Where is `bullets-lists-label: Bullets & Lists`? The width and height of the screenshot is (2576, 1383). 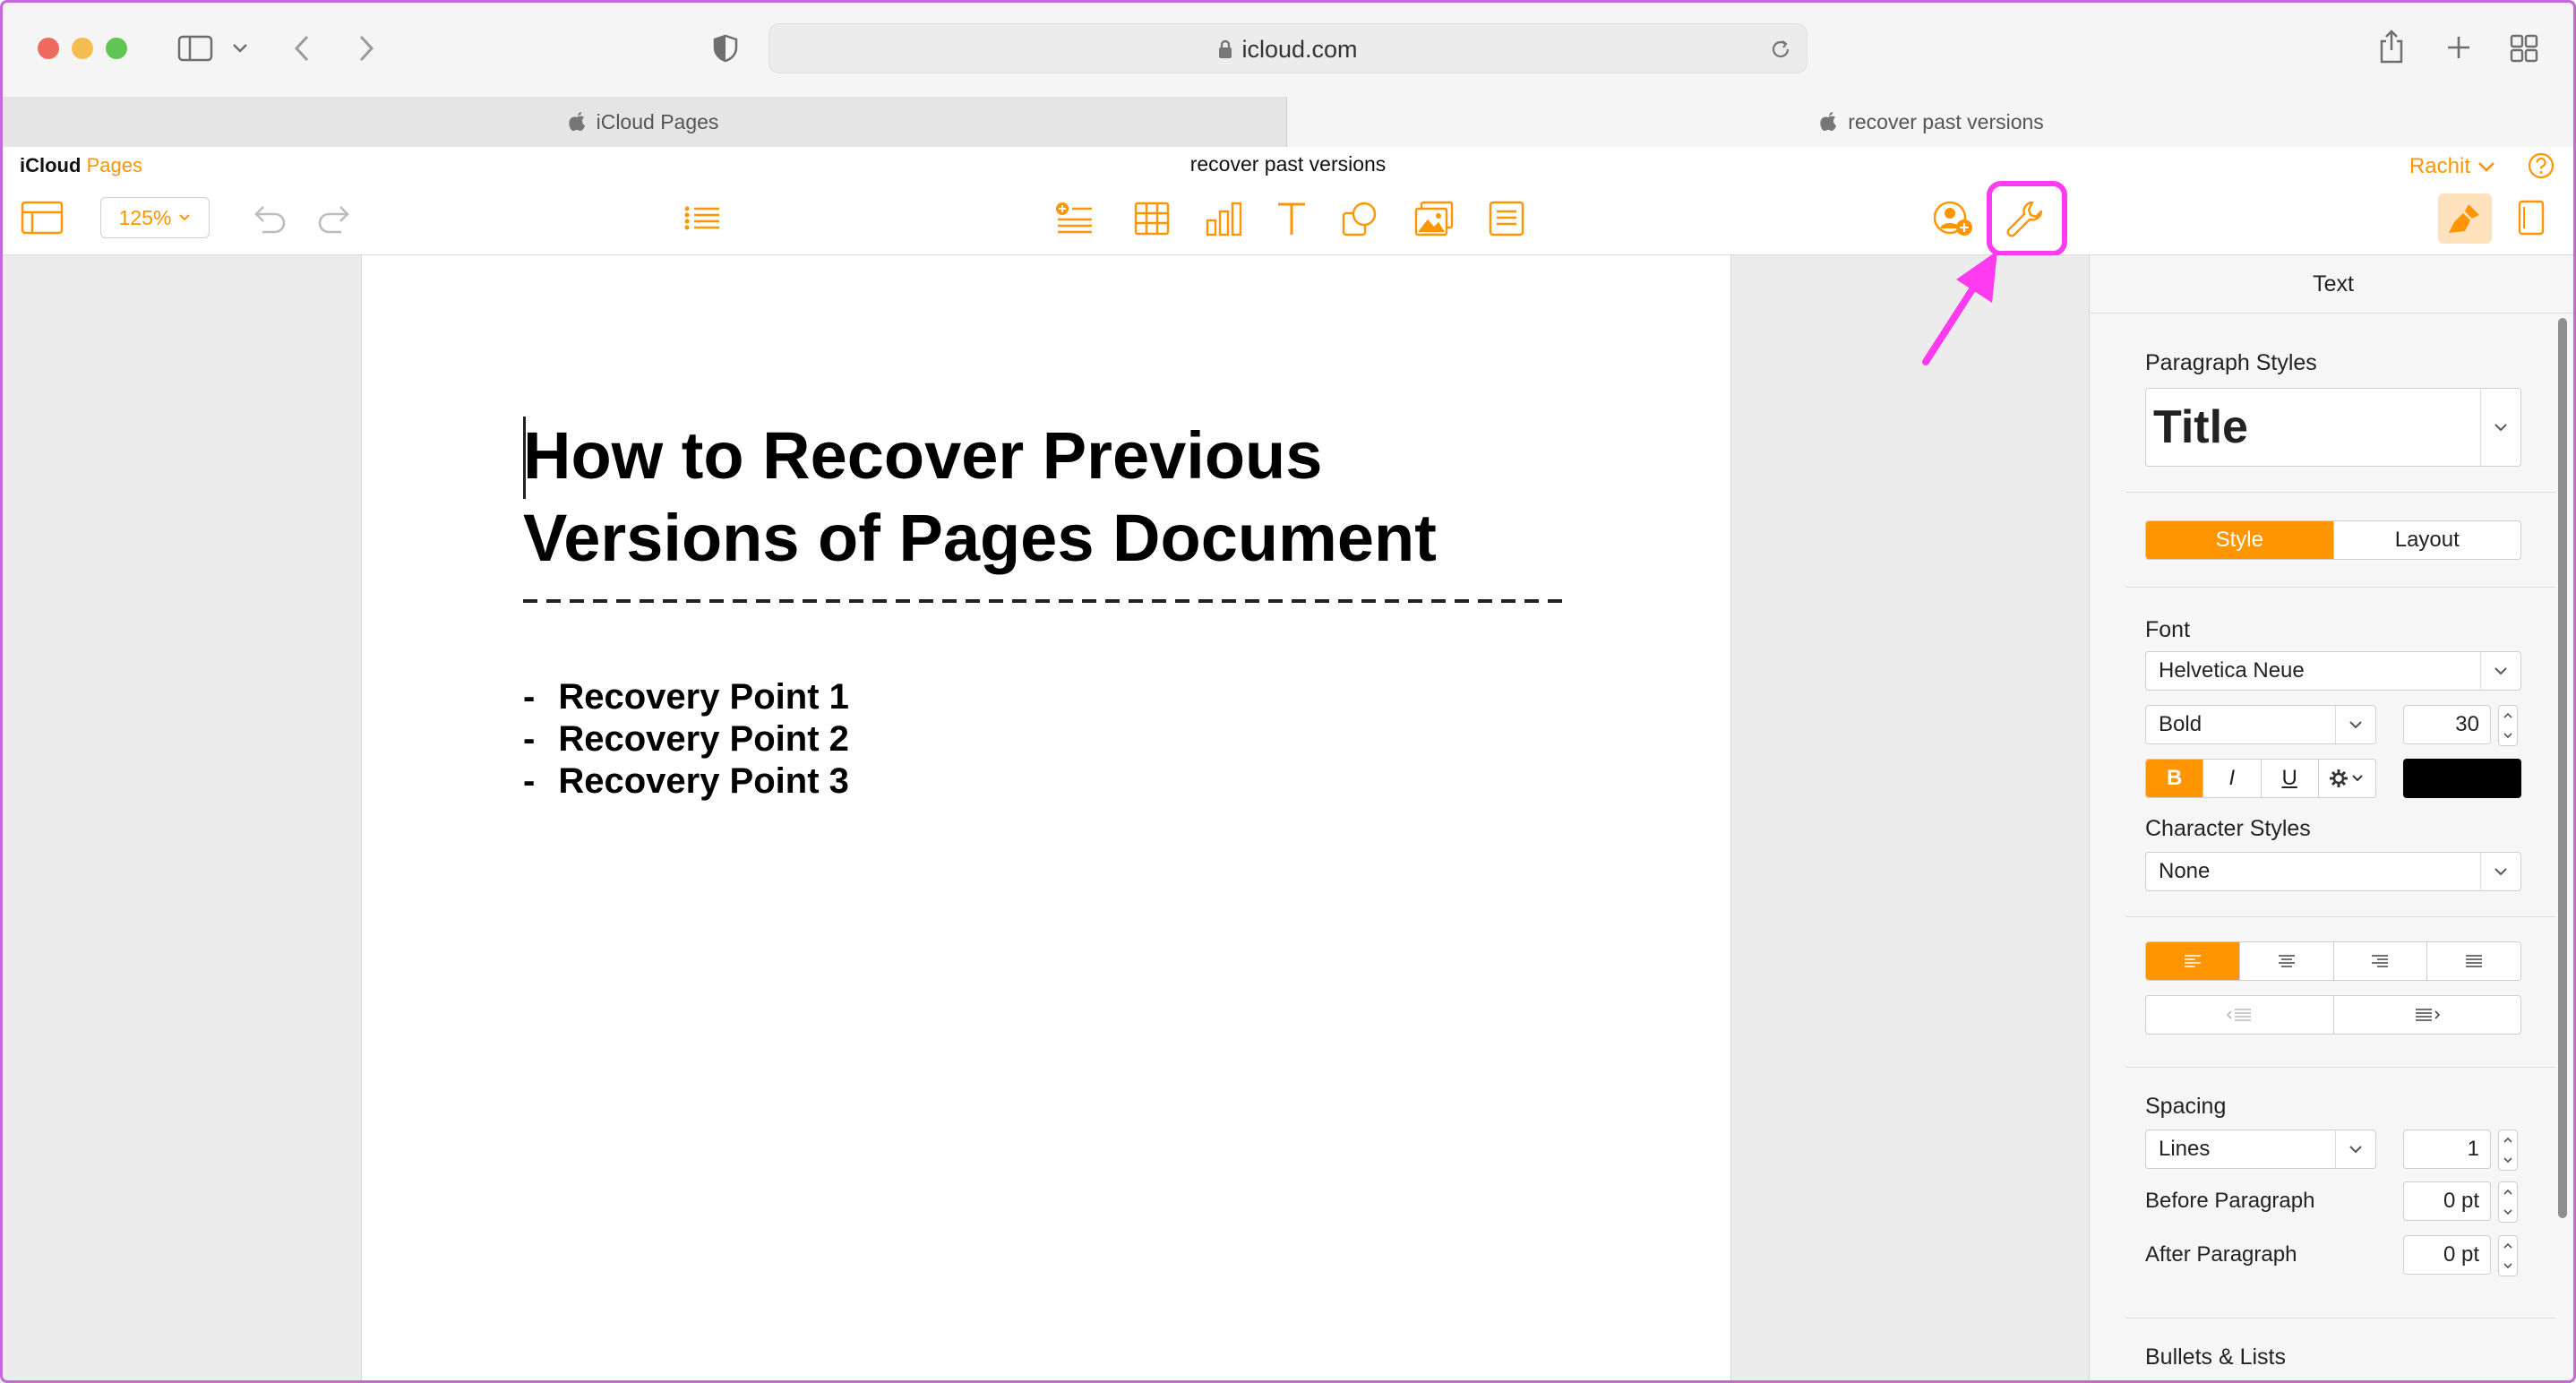 bullets-lists-label: Bullets & Lists is located at coordinates (2215, 1357).